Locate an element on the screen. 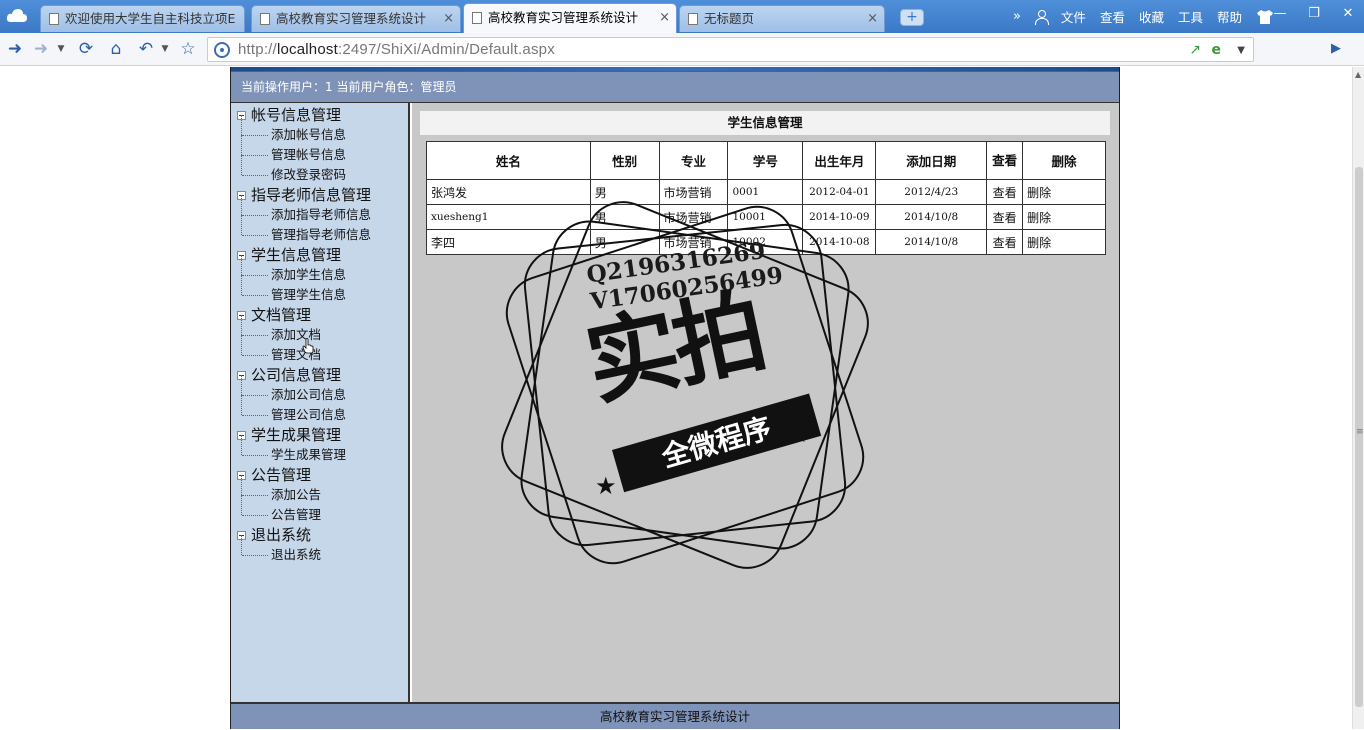  hand-cursor-icon is located at coordinates (308, 346).